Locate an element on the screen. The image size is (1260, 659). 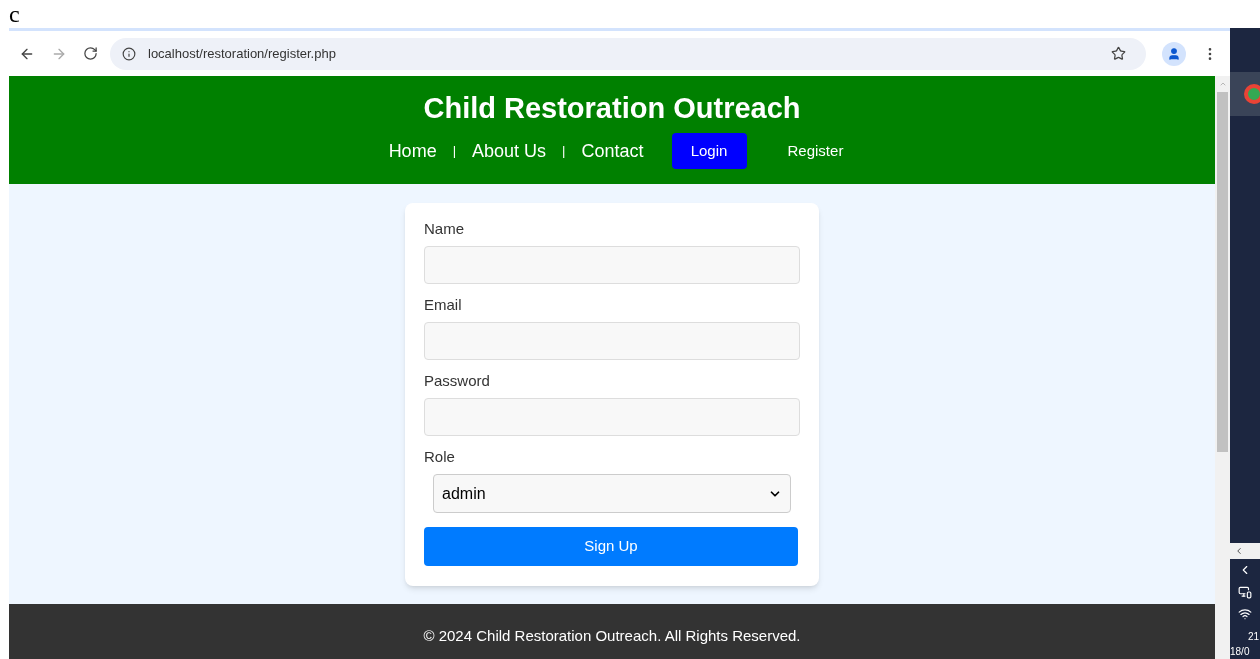
profile-icon is located at coordinates (1174, 53).